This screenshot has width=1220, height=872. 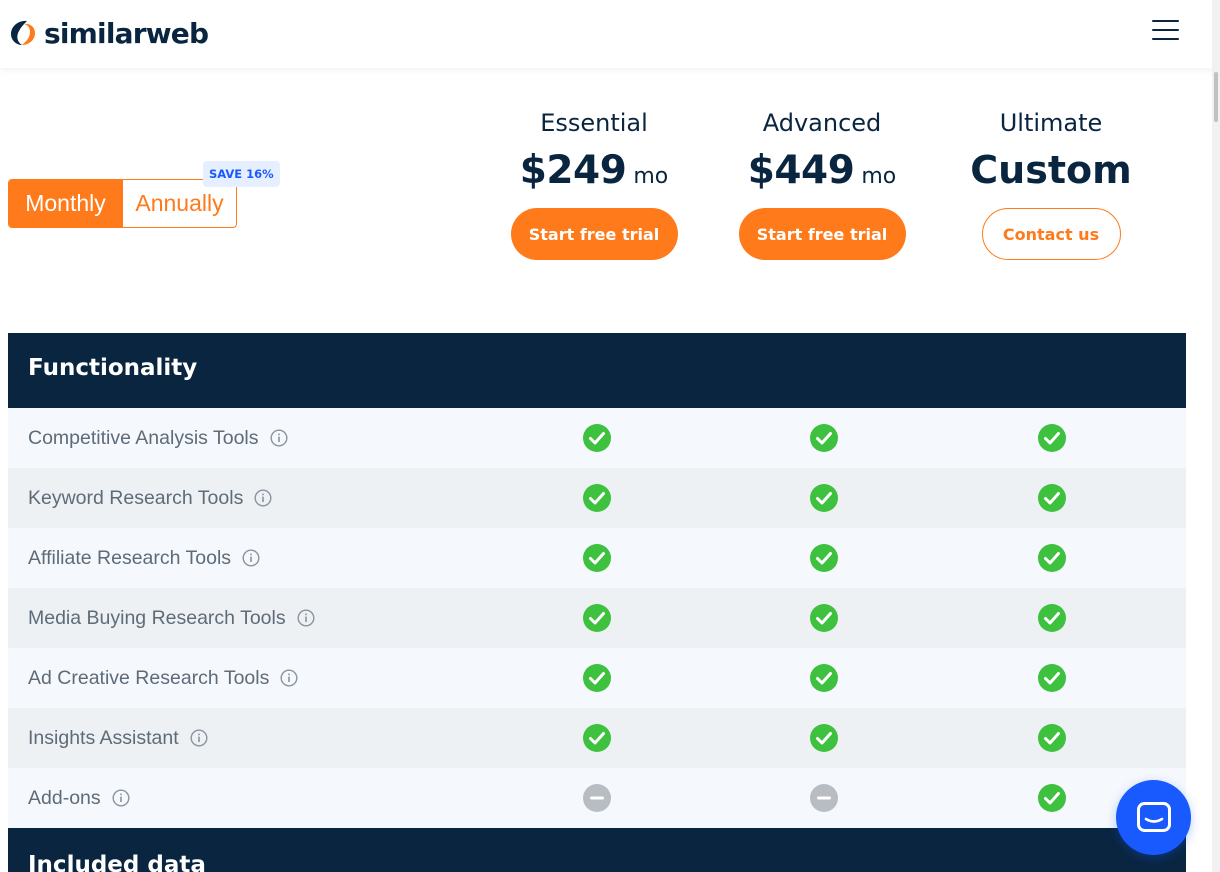 I want to click on plan-price-row: $449 mo, so click(x=822, y=171).